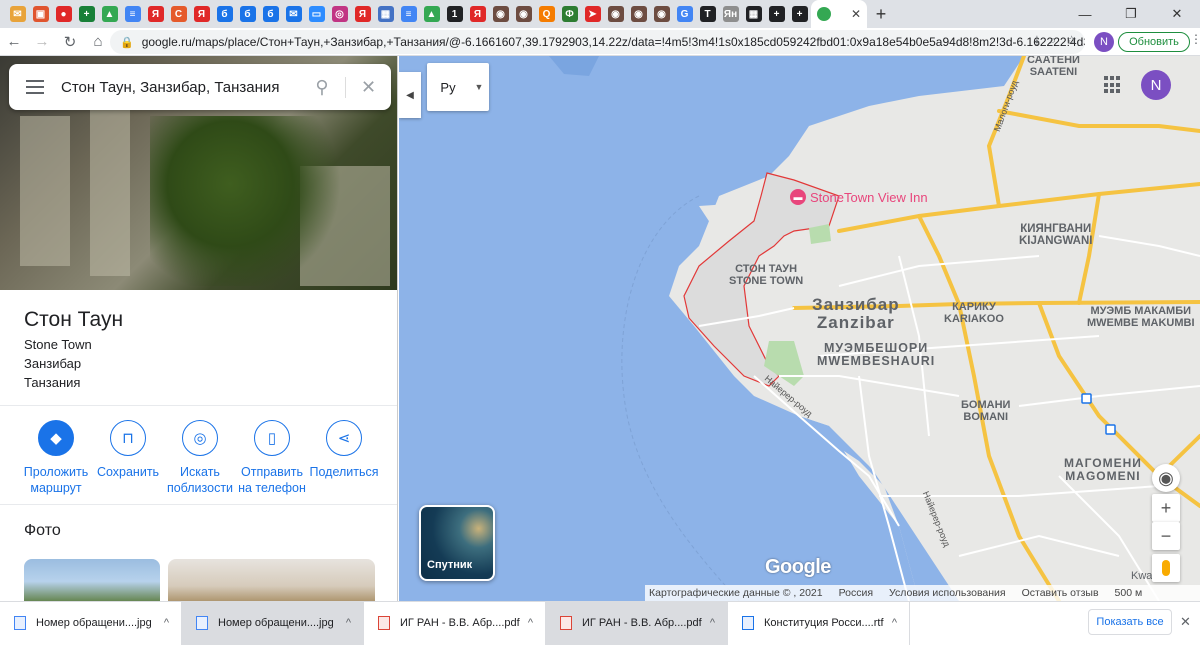 The width and height of the screenshot is (1200, 645). What do you see at coordinates (1071, 40) in the screenshot?
I see `bookmark-star-icon: ☆` at bounding box center [1071, 40].